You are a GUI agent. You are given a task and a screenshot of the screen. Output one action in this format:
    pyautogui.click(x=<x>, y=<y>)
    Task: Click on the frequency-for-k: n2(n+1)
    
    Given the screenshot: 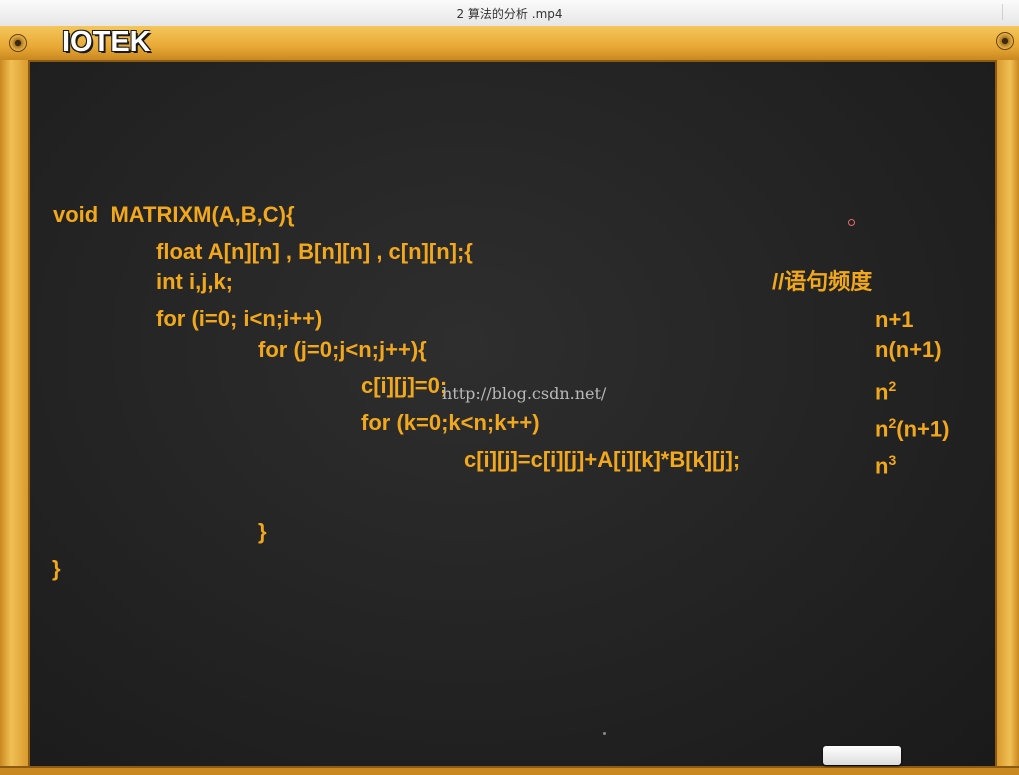 What is the action you would take?
    pyautogui.click(x=912, y=428)
    